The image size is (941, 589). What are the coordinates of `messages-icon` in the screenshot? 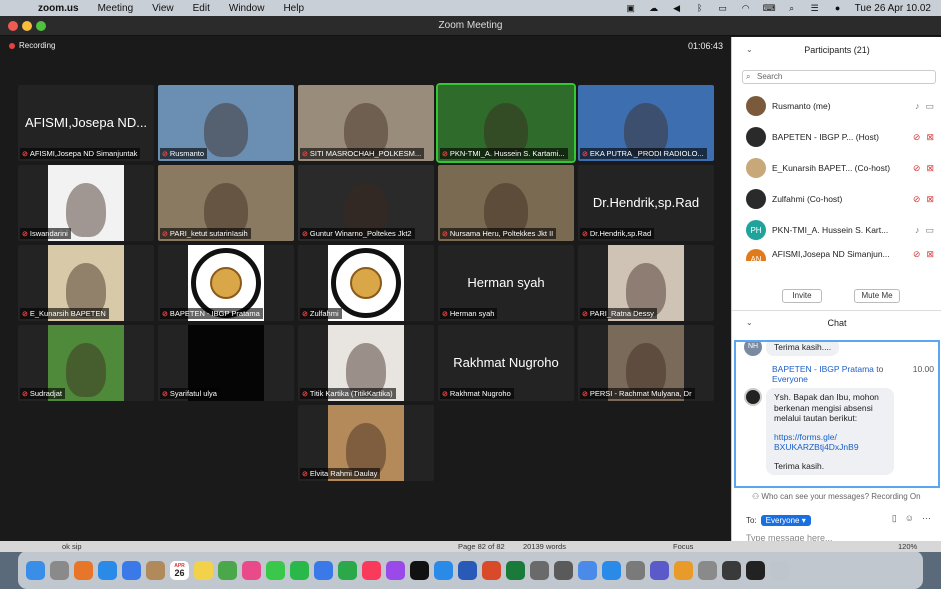 It's located at (275, 570).